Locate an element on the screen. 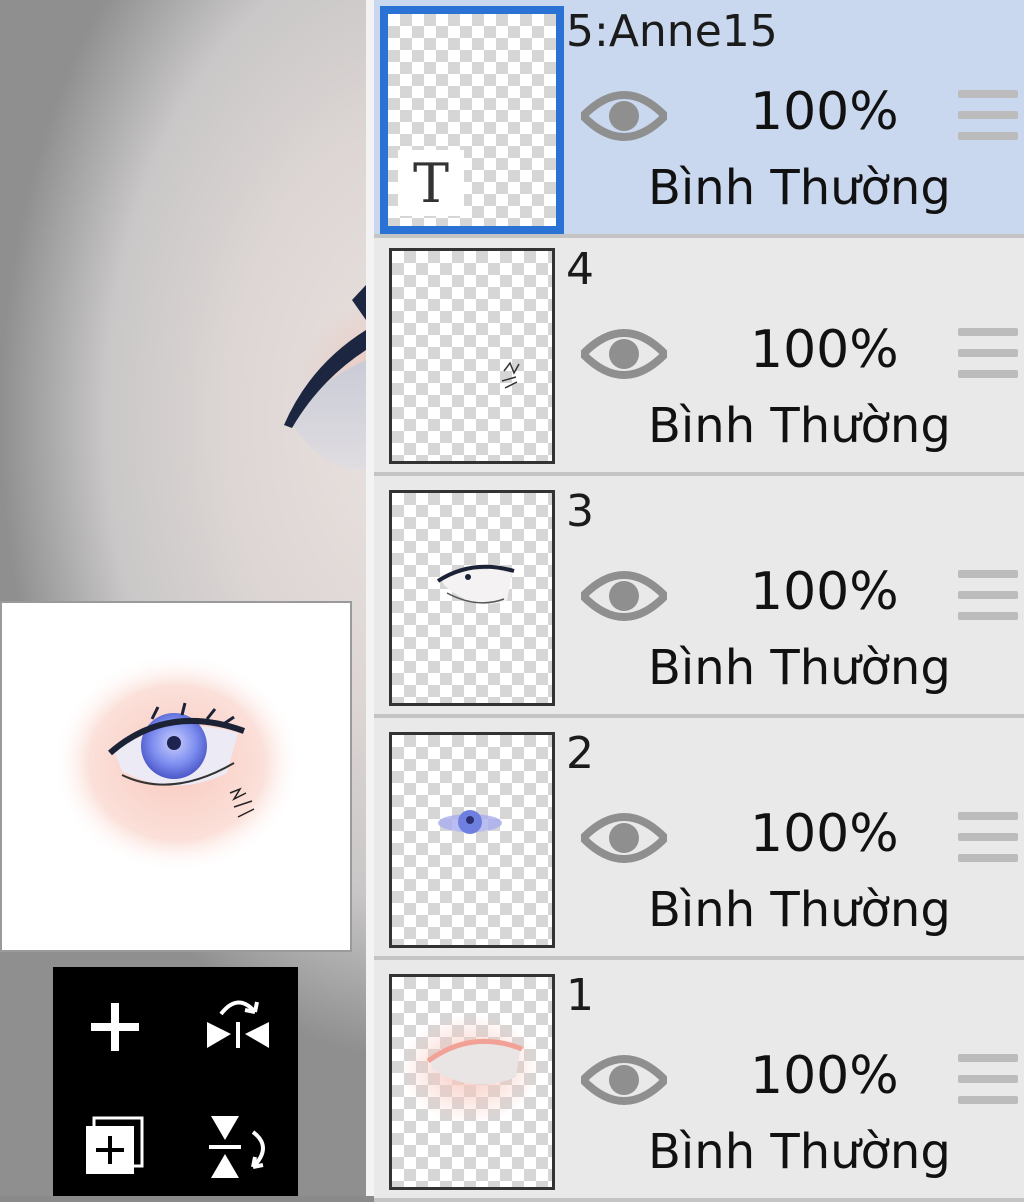  artwork-preview-image is located at coordinates (177, 763).